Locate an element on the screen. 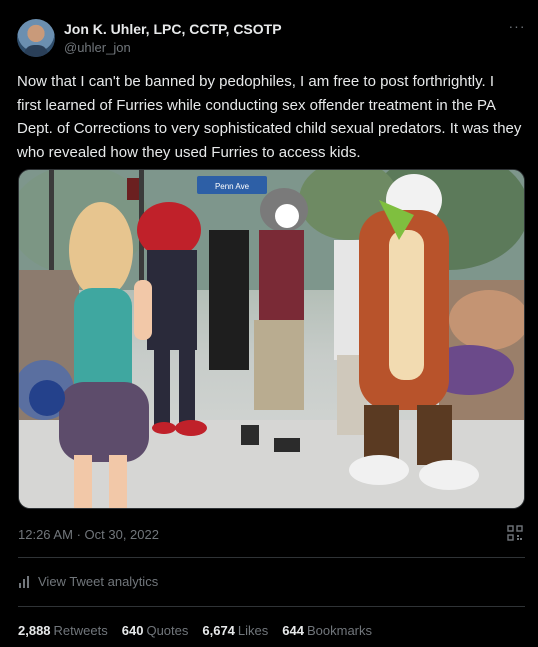 Image resolution: width=538 pixels, height=647 pixels. stat-value: 644 is located at coordinates (293, 630).